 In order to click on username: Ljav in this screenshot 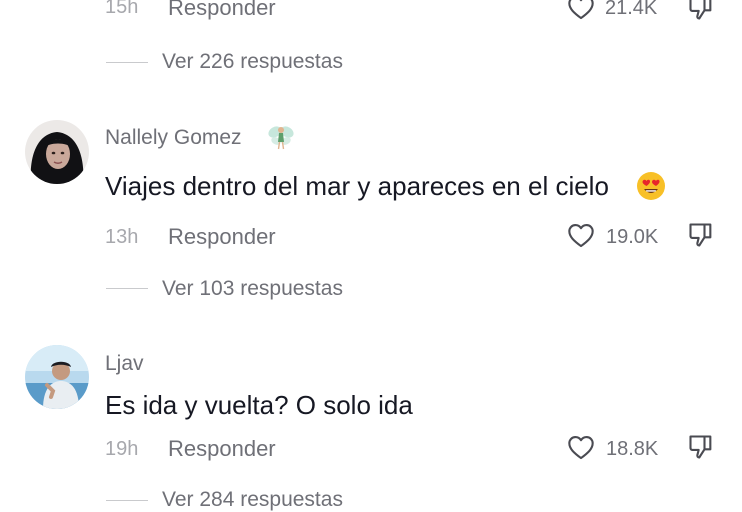, I will do `click(124, 364)`.